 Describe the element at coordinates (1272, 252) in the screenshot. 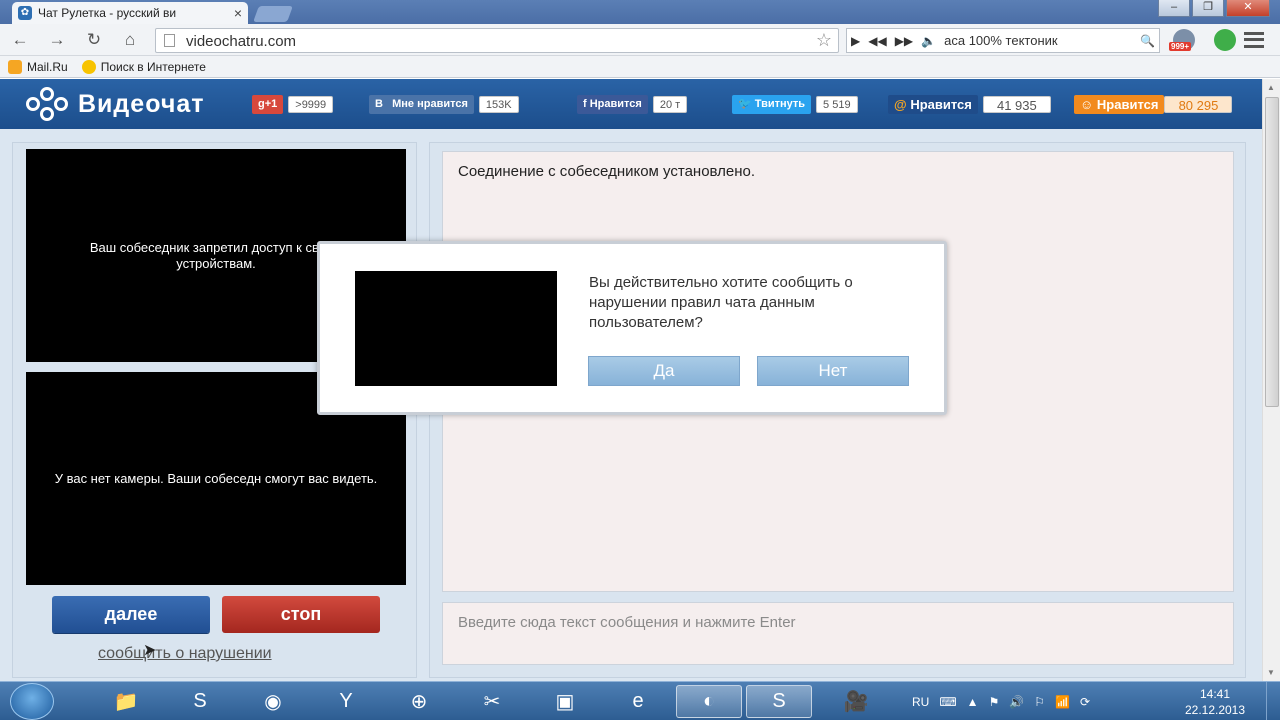

I see `scrollbar-thumb` at that location.